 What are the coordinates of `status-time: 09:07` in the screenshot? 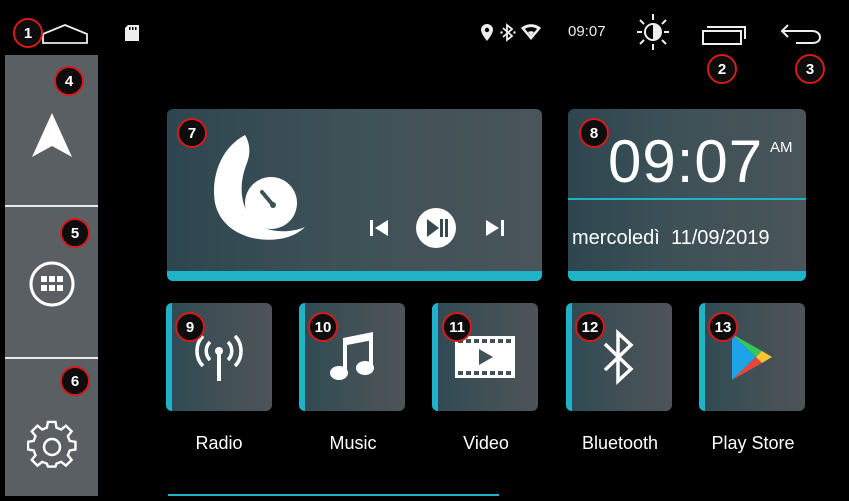 It's located at (587, 31).